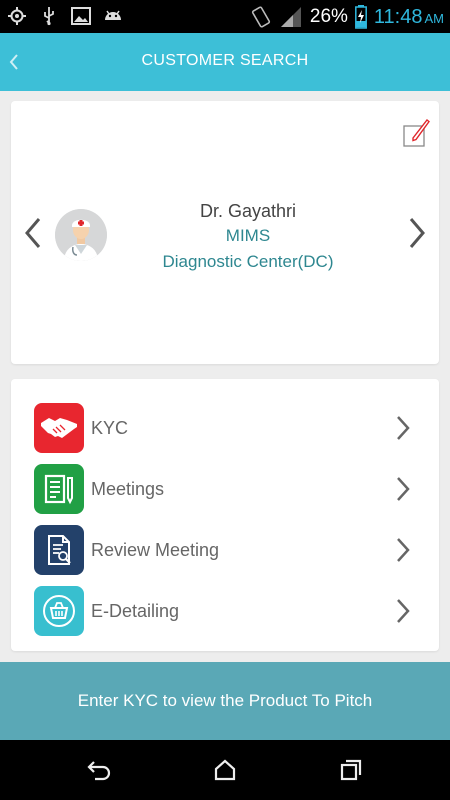  I want to click on back-icon, so click(99, 770).